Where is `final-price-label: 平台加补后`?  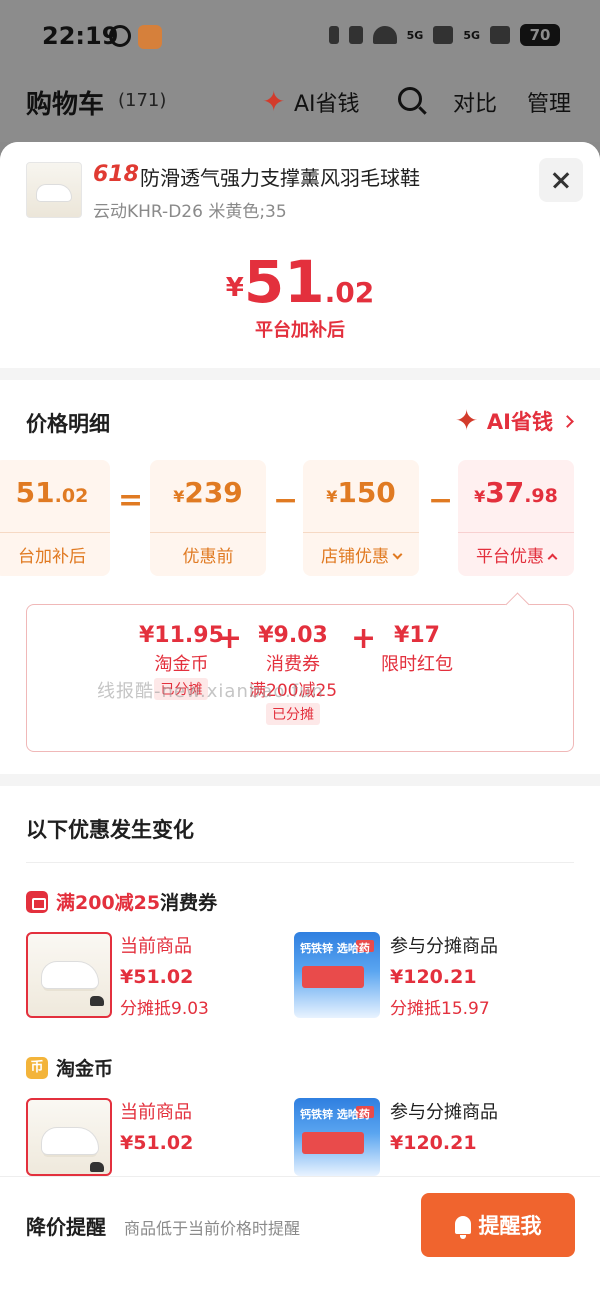
final-price-label: 平台加补后 is located at coordinates (300, 330).